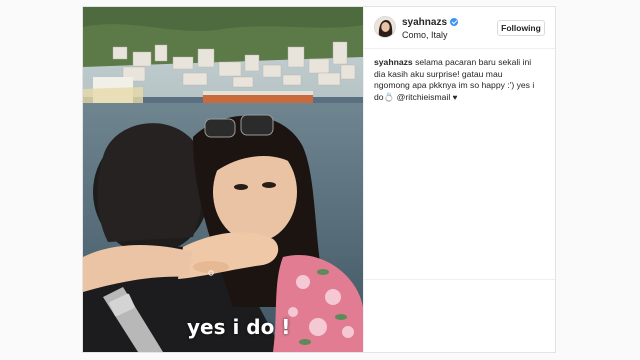 This screenshot has height=360, width=640. Describe the element at coordinates (239, 327) in the screenshot. I see `photo-overlay-text: yes i do !` at that location.